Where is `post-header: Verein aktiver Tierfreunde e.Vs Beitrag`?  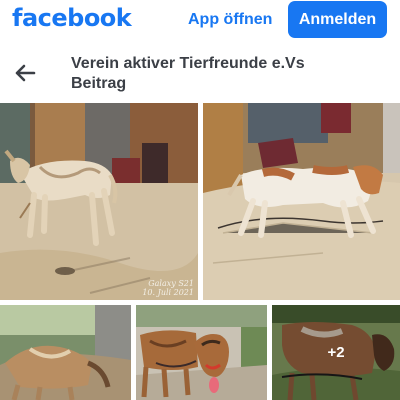
post-header: Verein aktiver Tierfreunde e.Vs Beitrag is located at coordinates (200, 73).